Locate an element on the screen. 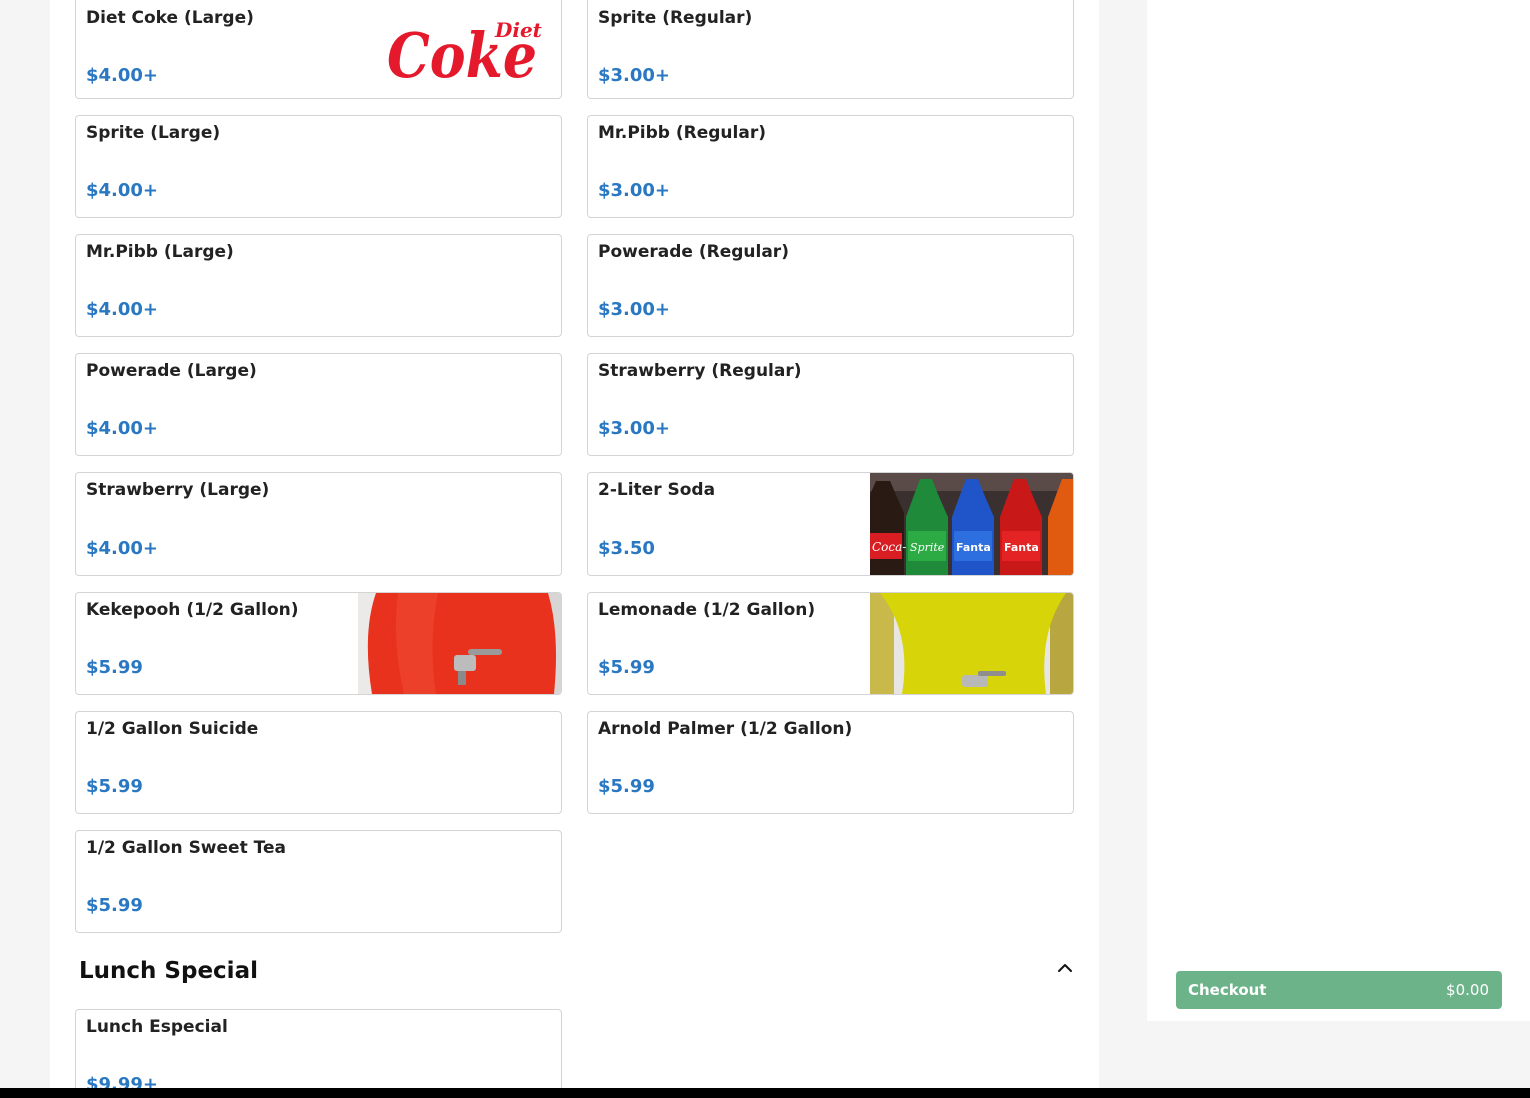  item-name: Powerade (Regular) is located at coordinates (693, 252).